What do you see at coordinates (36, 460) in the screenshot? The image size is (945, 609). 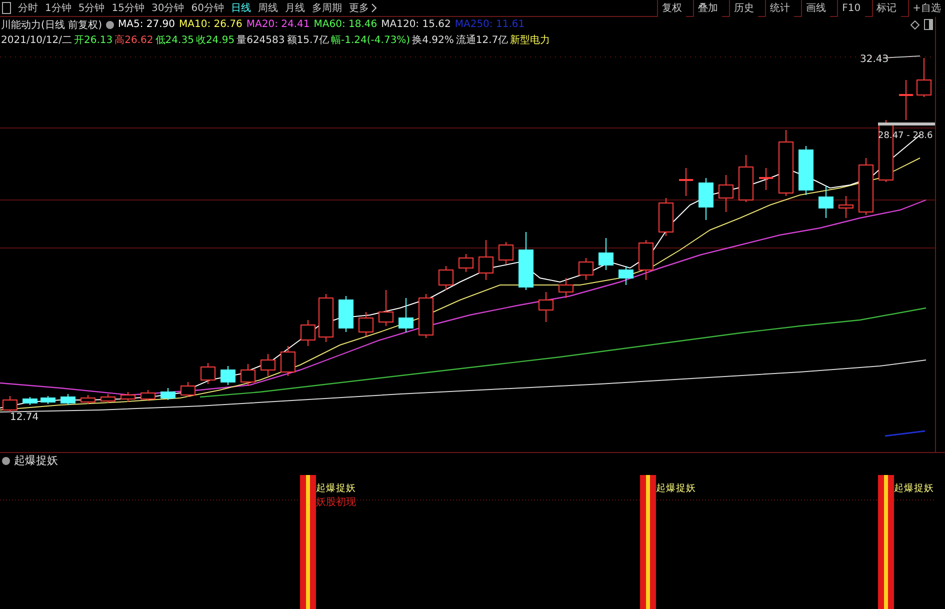 I see `indicator-title: 起爆捉妖` at bounding box center [36, 460].